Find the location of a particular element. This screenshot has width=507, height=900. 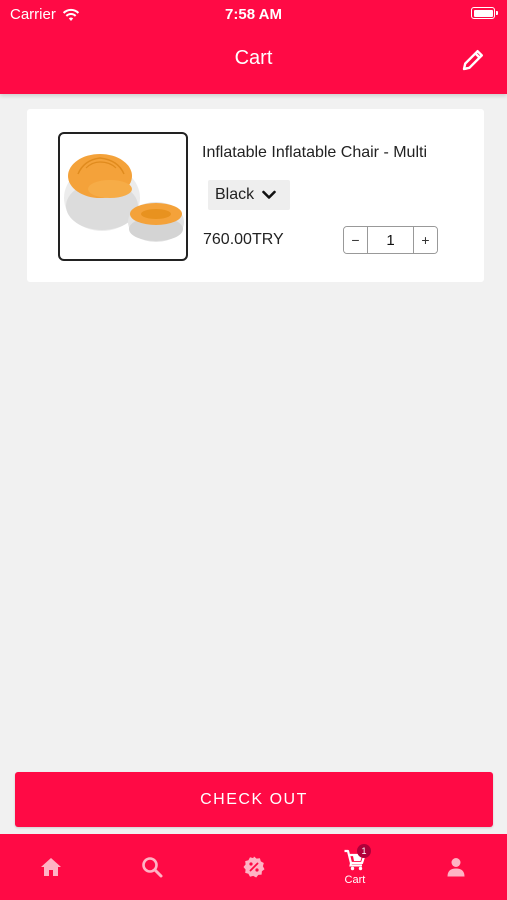

product-name: Inflatable Inflatable Chair - Multi is located at coordinates (314, 153).